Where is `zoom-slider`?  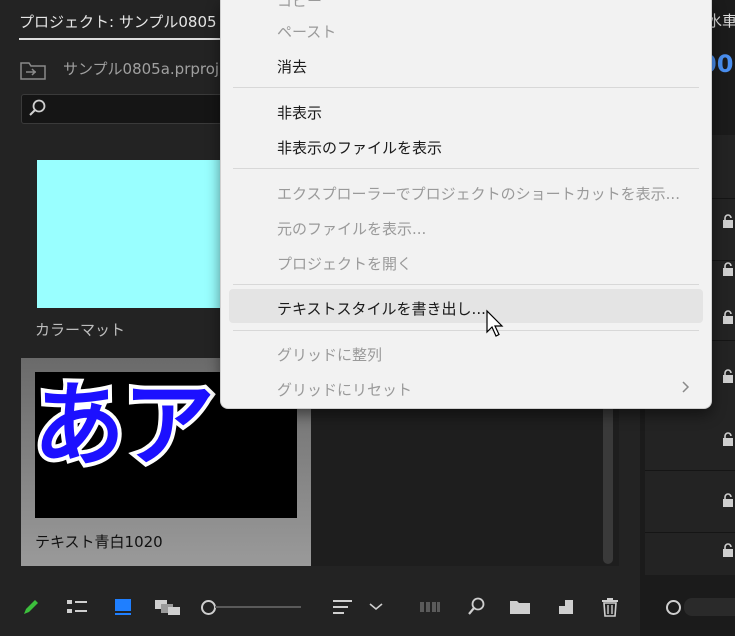 zoom-slider is located at coordinates (258, 607).